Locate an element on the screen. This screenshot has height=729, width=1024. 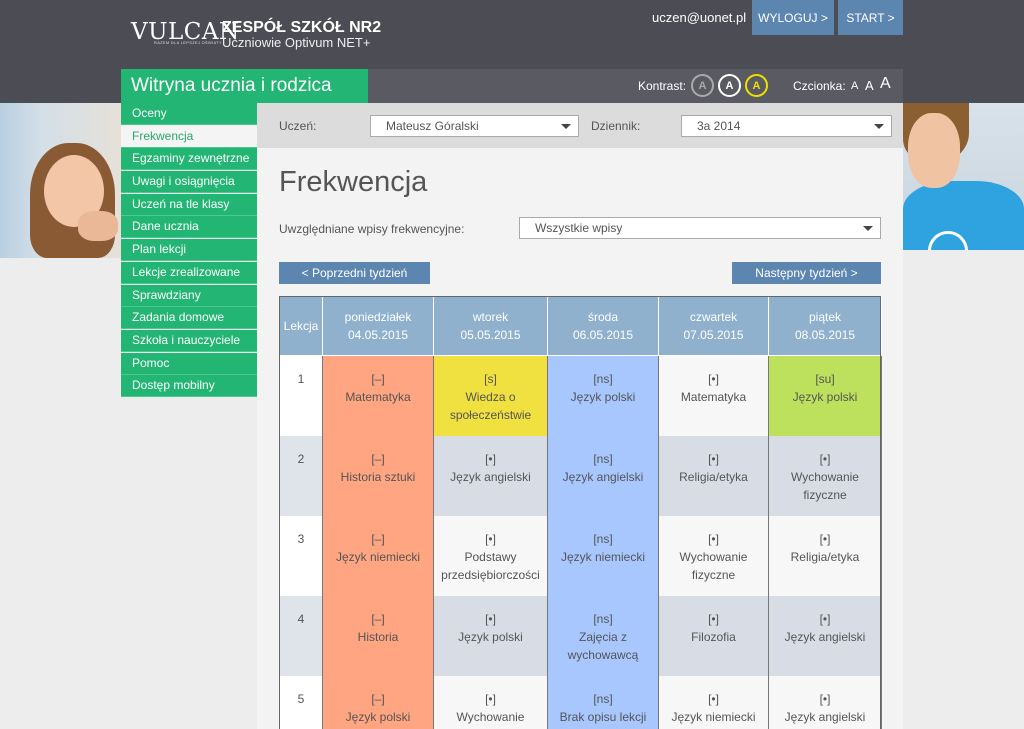
journal-select-value: 3a 2014 is located at coordinates (719, 126).